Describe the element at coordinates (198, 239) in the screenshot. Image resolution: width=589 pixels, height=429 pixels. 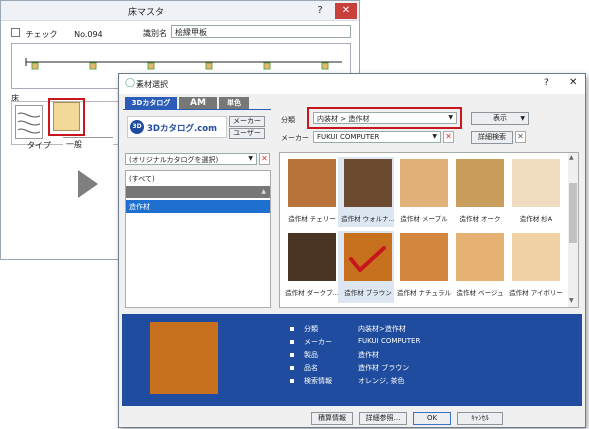
I see `catalog-tree: (すべて) ▲ 造作材` at that location.